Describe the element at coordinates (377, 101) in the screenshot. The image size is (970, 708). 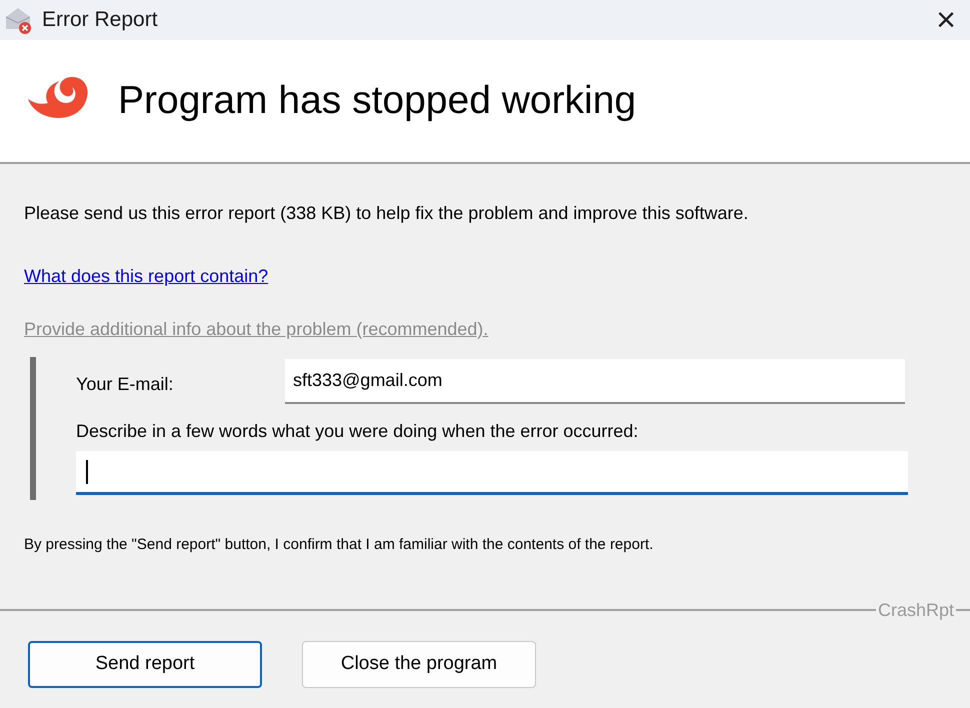
I see `header-title: Program has stopped working` at that location.